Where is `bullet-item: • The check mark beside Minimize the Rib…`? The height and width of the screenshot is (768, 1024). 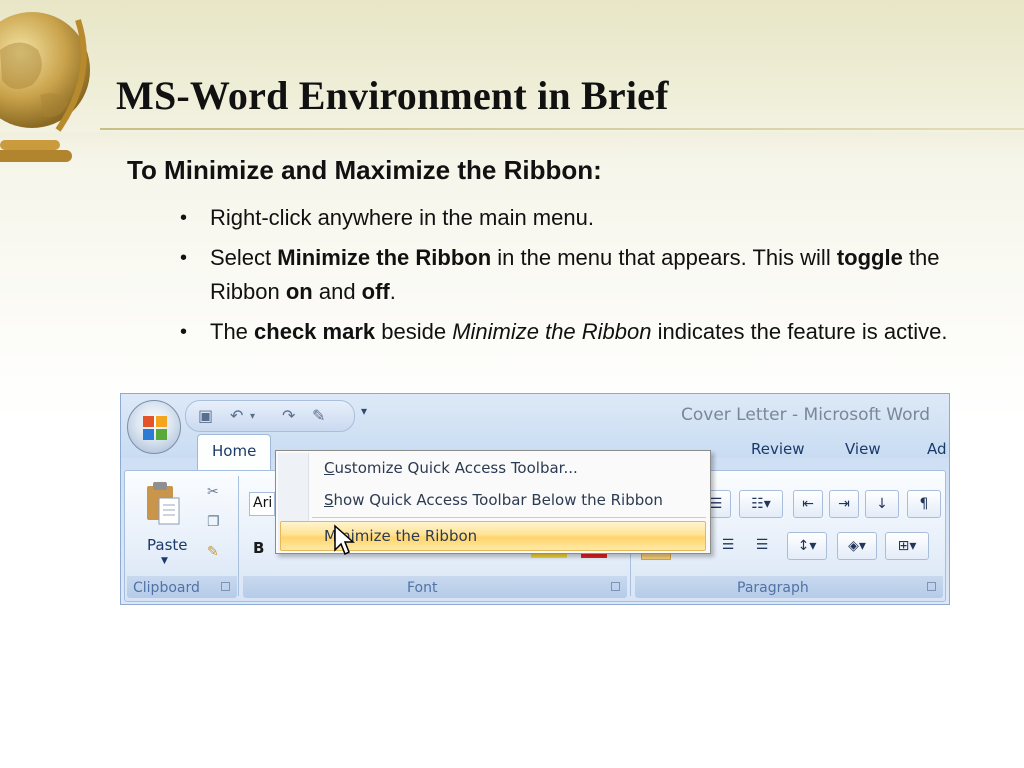
bullet-item: • The check mark beside Minimize the Rib… is located at coordinates (580, 332).